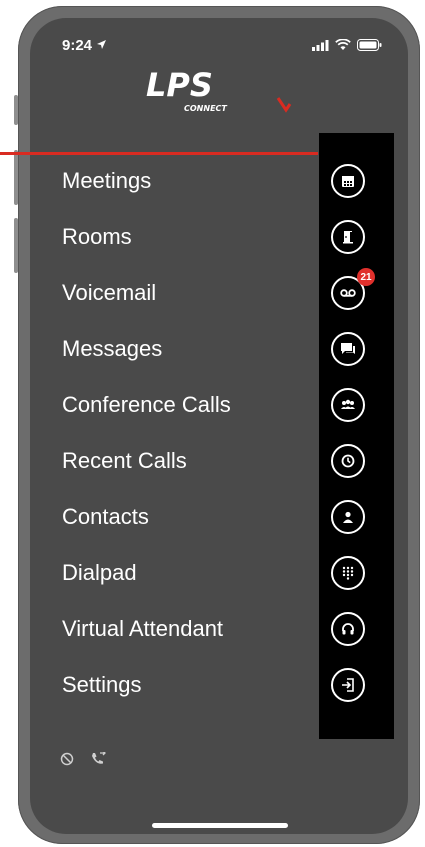 Image resolution: width=425 pixels, height=847 pixels. What do you see at coordinates (146, 405) in the screenshot?
I see `menu-item-conference-calls: Conference Calls` at bounding box center [146, 405].